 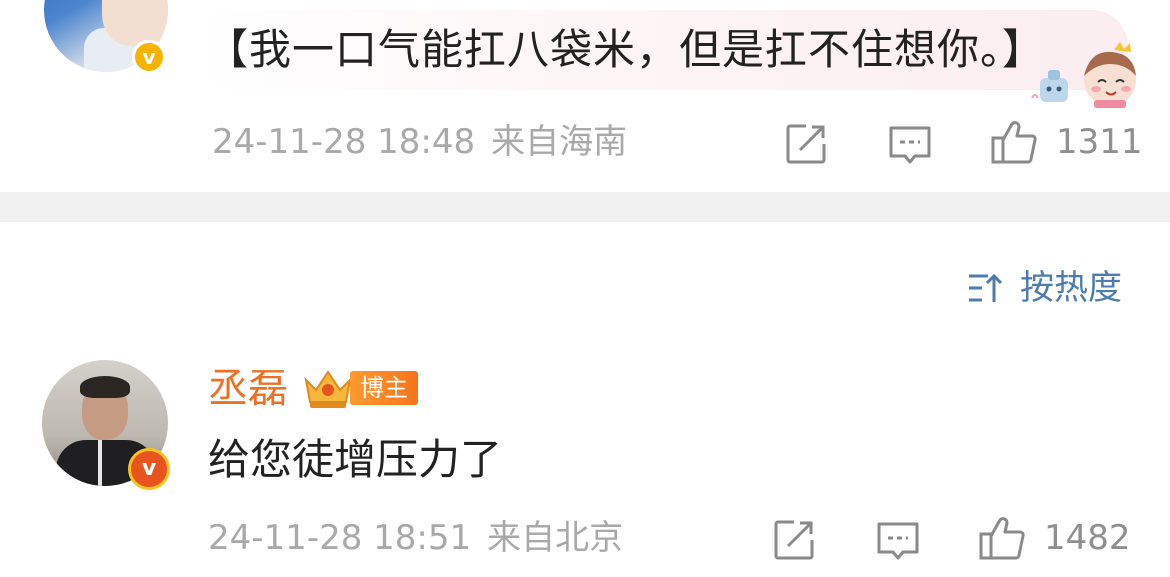 I want to click on crown-icon, so click(x=328, y=389).